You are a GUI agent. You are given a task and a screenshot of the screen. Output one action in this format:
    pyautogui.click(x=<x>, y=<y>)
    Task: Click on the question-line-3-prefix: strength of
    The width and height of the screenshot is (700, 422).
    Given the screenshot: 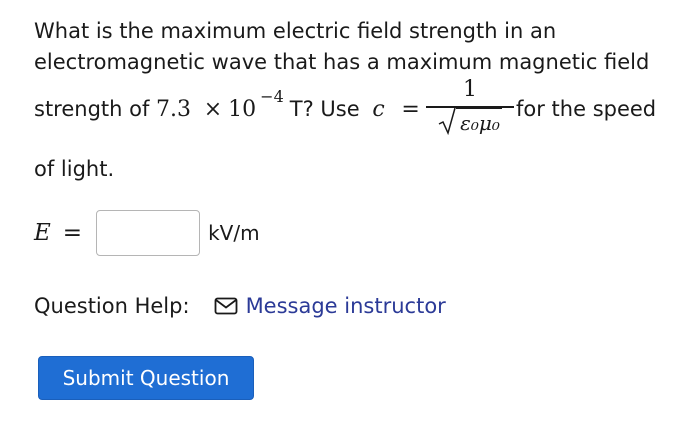 What is the action you would take?
    pyautogui.click(x=95, y=109)
    